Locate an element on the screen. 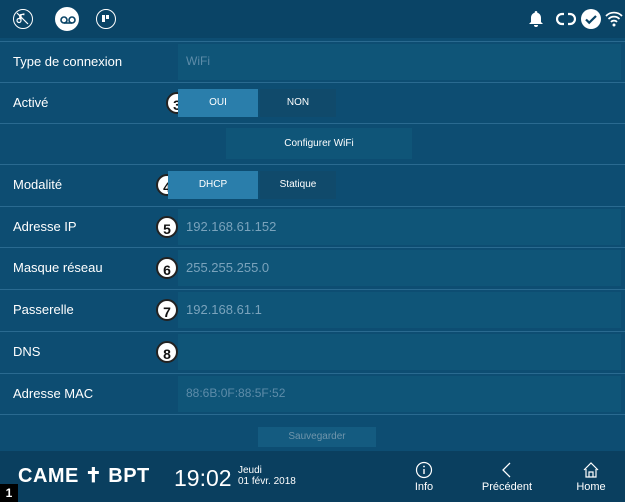 The image size is (625, 502). save-button: Sauvegarder is located at coordinates (317, 437).